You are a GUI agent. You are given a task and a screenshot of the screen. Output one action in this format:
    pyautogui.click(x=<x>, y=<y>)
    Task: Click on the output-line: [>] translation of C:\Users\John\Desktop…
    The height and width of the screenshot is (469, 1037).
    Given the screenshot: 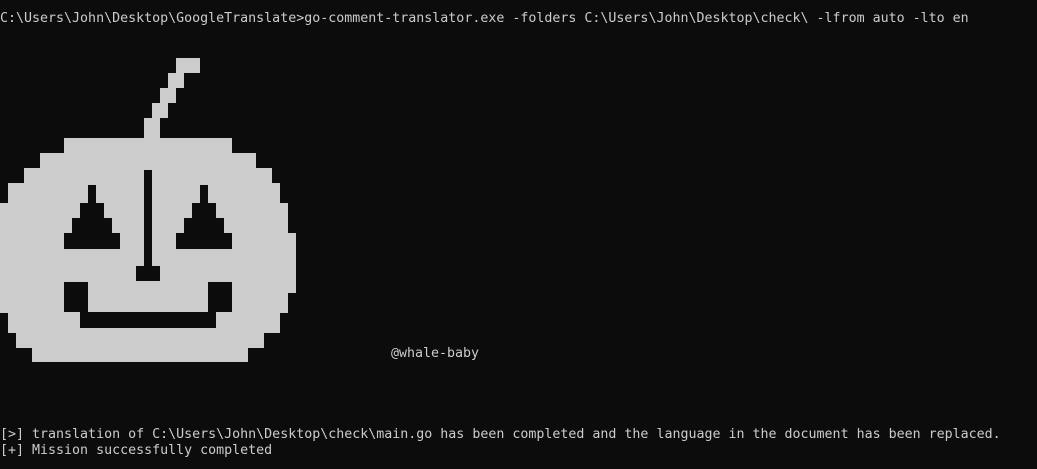 What is the action you would take?
    pyautogui.click(x=500, y=434)
    